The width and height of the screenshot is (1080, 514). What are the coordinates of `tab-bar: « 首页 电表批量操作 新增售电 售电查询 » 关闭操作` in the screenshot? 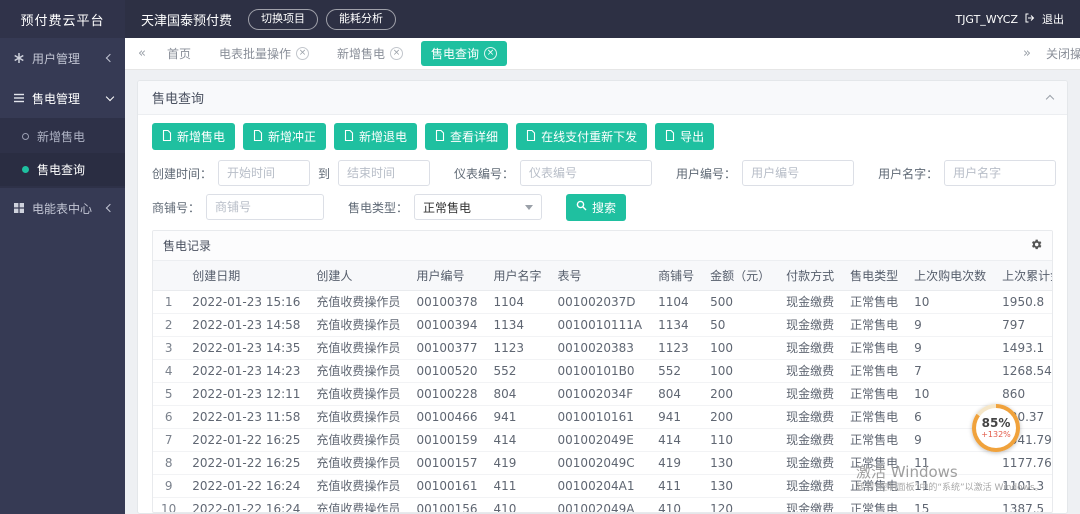 It's located at (602, 54).